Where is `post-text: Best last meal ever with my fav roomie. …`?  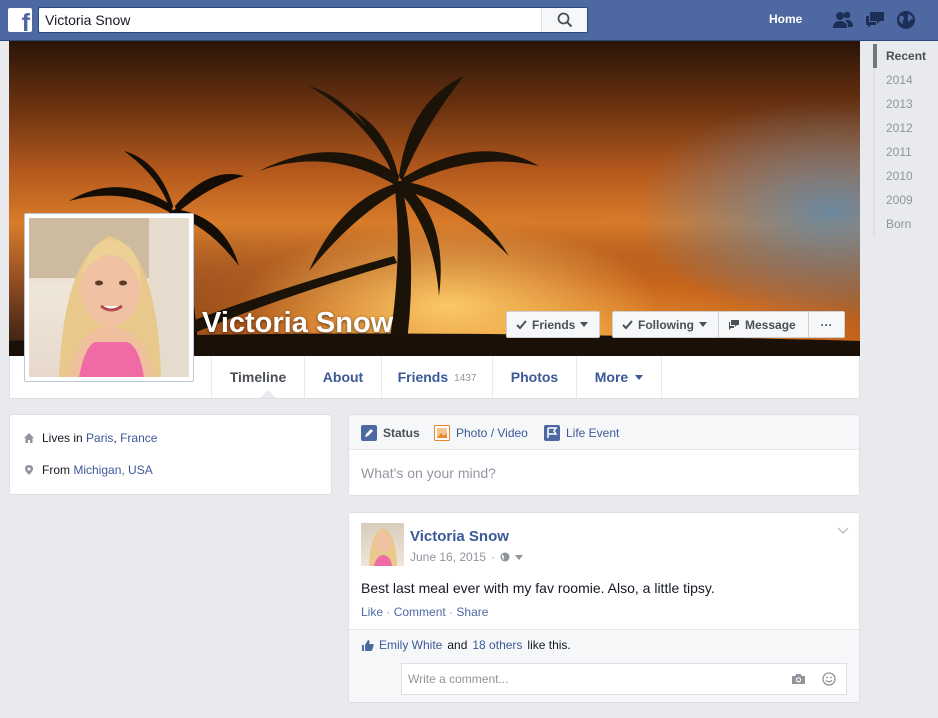
post-text: Best last meal ever with my fav roomie. … is located at coordinates (538, 588).